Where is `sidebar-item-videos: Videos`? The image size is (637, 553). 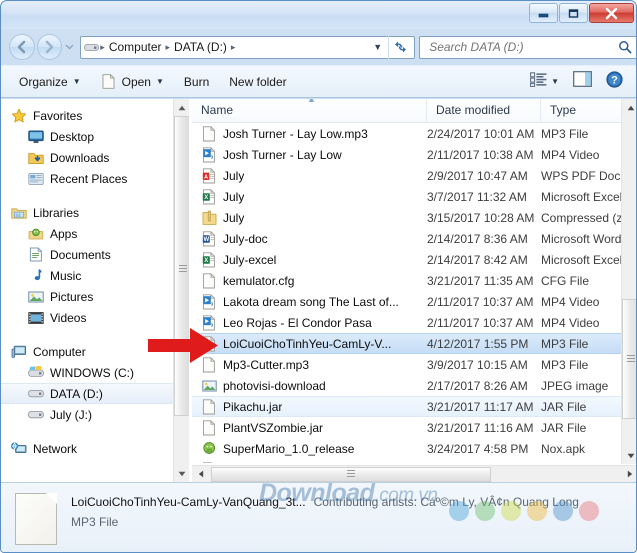
sidebar-item-videos: Videos is located at coordinates (95, 317).